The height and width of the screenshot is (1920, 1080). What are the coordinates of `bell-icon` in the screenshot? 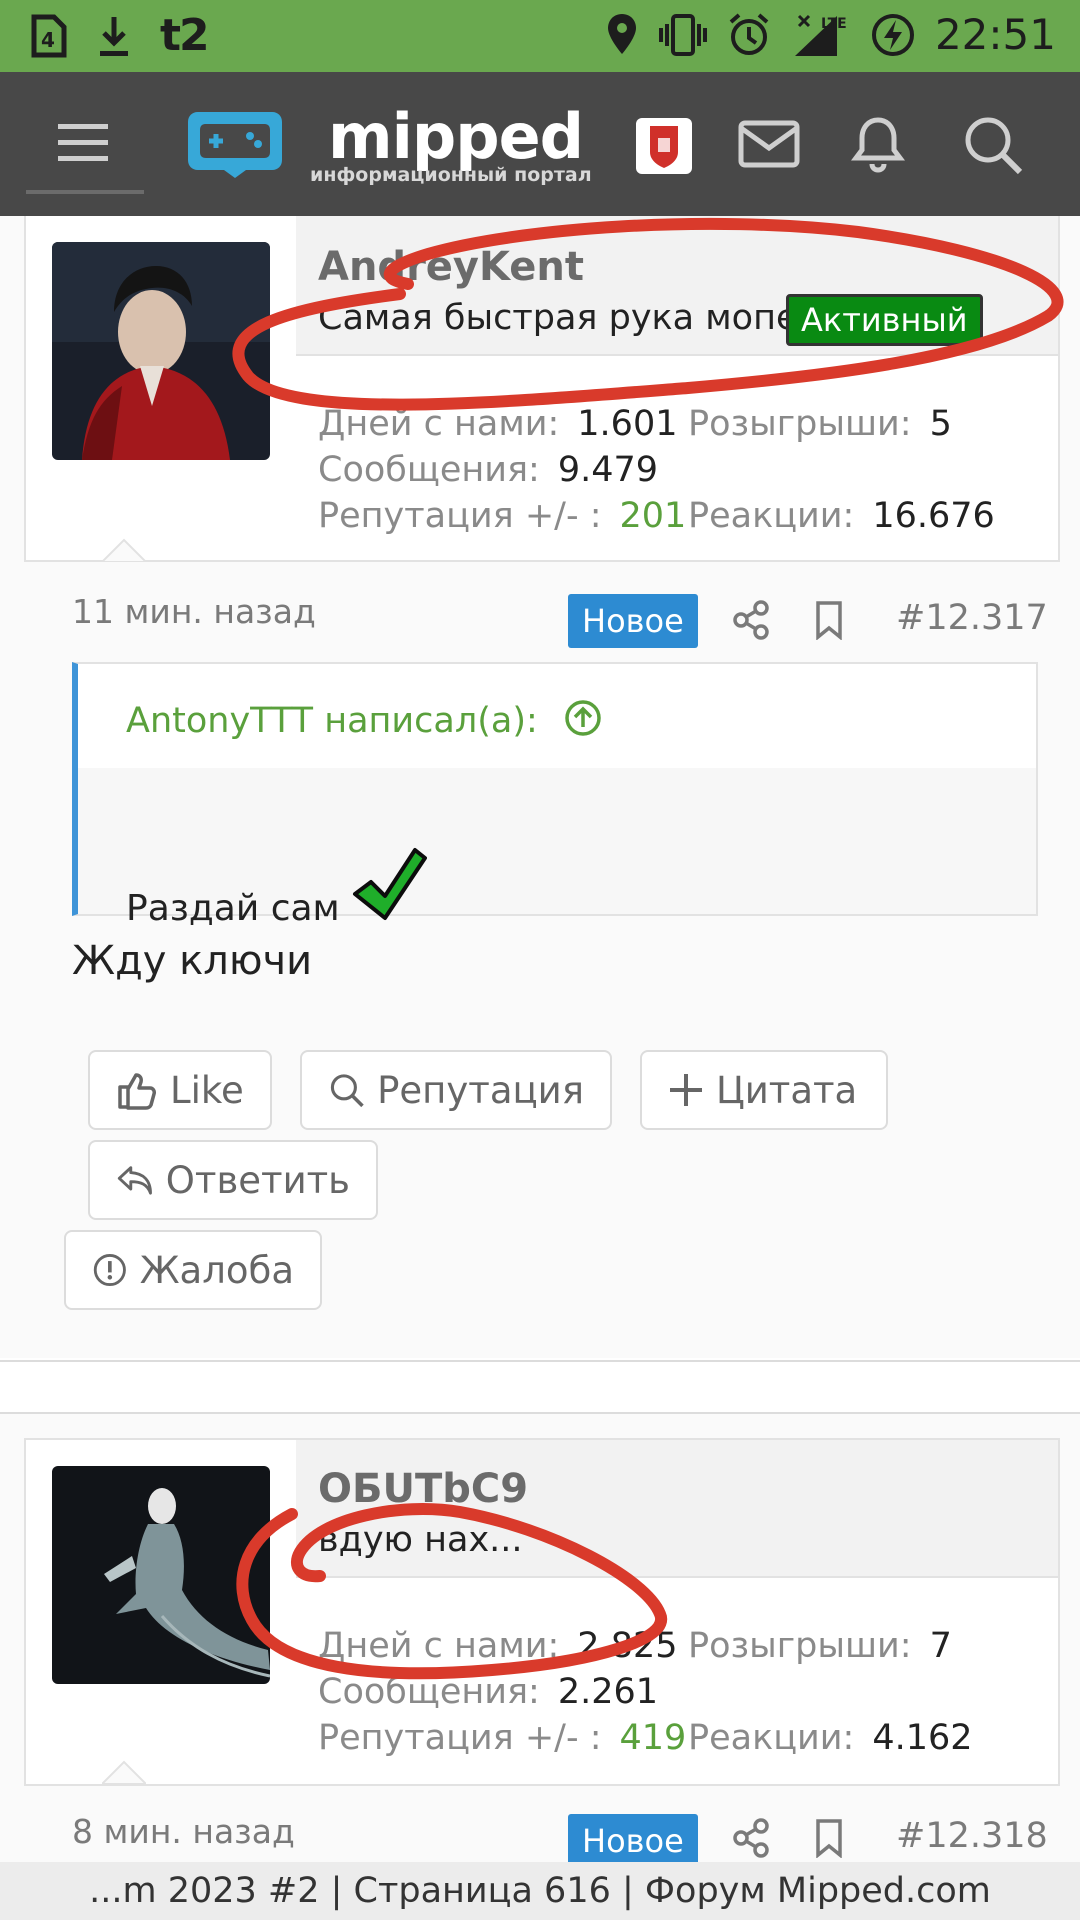 It's located at (878, 144).